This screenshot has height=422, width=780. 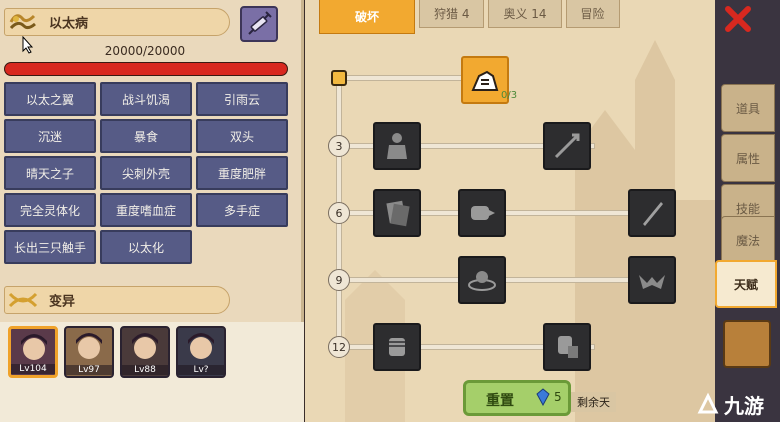 What do you see at coordinates (339, 280) in the screenshot?
I see `level-marker: 9` at bounding box center [339, 280].